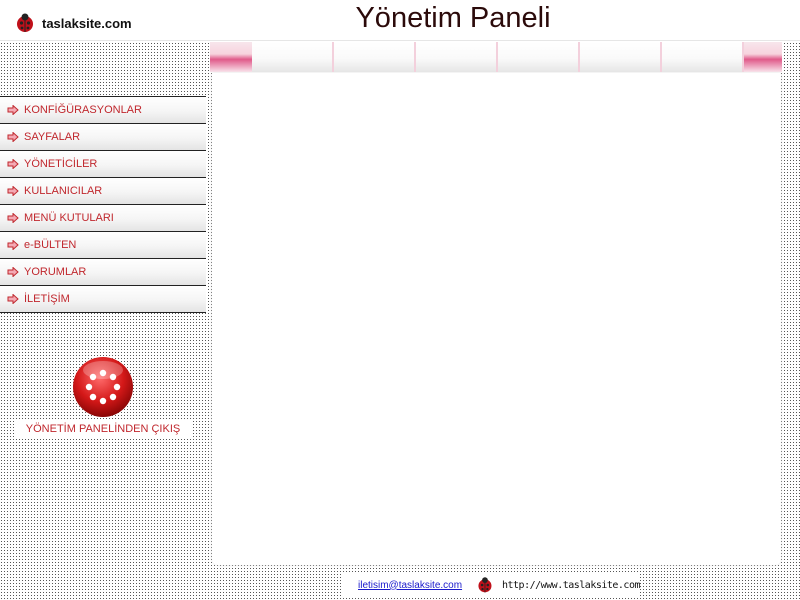 The image size is (800, 600). Describe the element at coordinates (231, 57) in the screenshot. I see `tab-strip-left-edge` at that location.